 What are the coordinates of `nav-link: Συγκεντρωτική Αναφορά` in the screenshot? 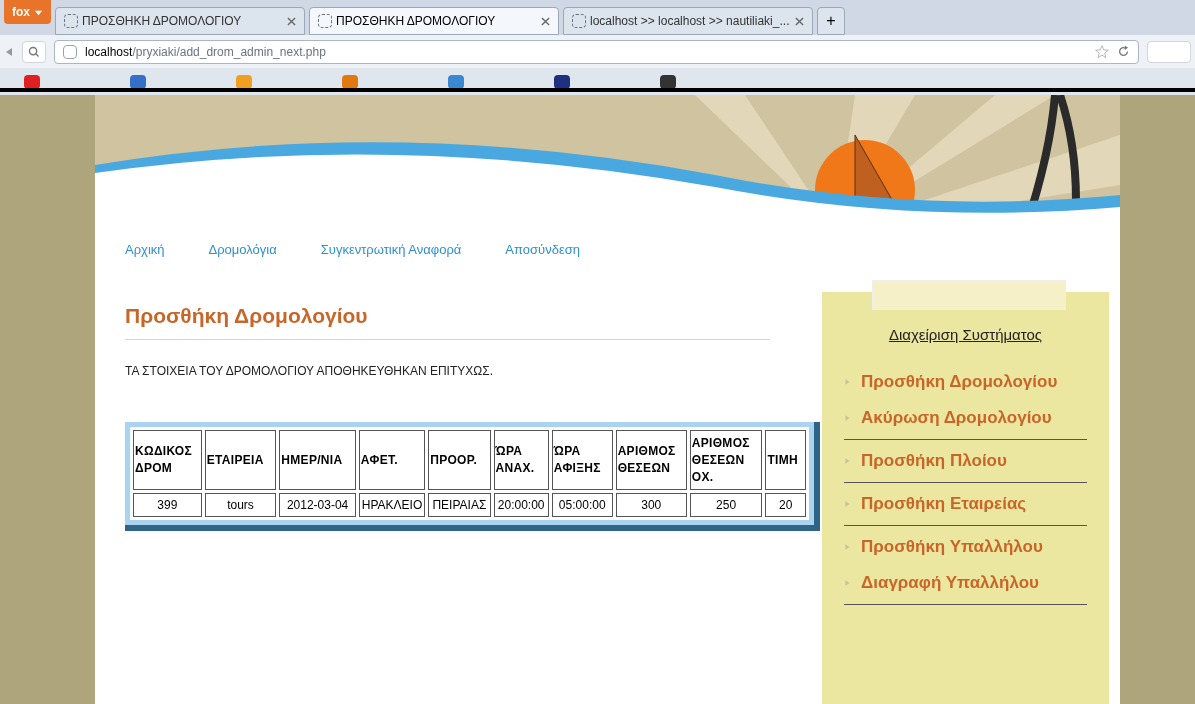 It's located at (391, 250).